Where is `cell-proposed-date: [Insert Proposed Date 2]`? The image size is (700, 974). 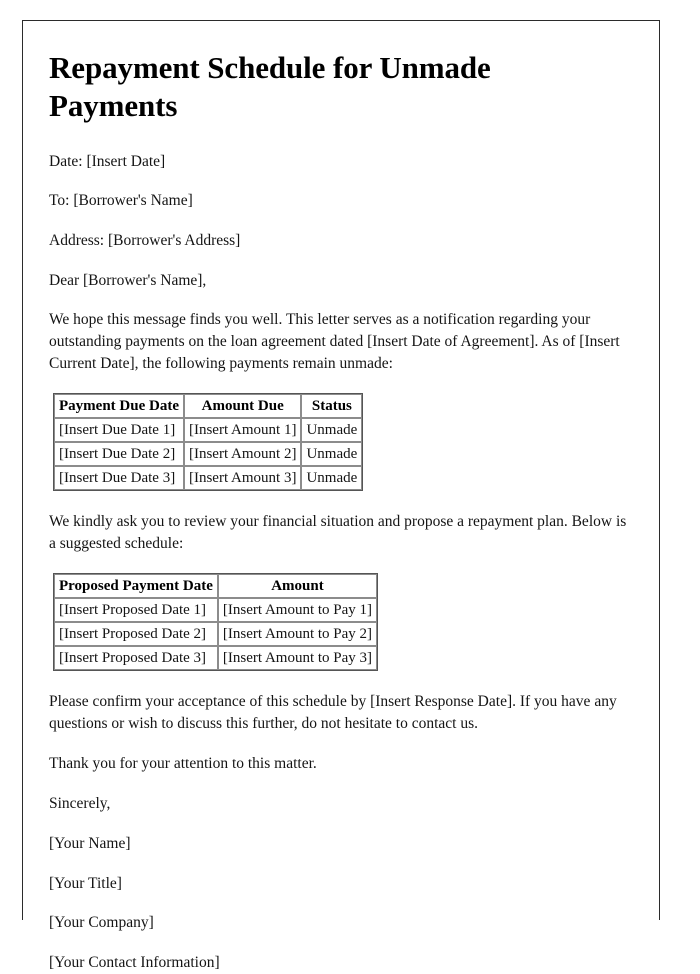
cell-proposed-date: [Insert Proposed Date 2] is located at coordinates (136, 634).